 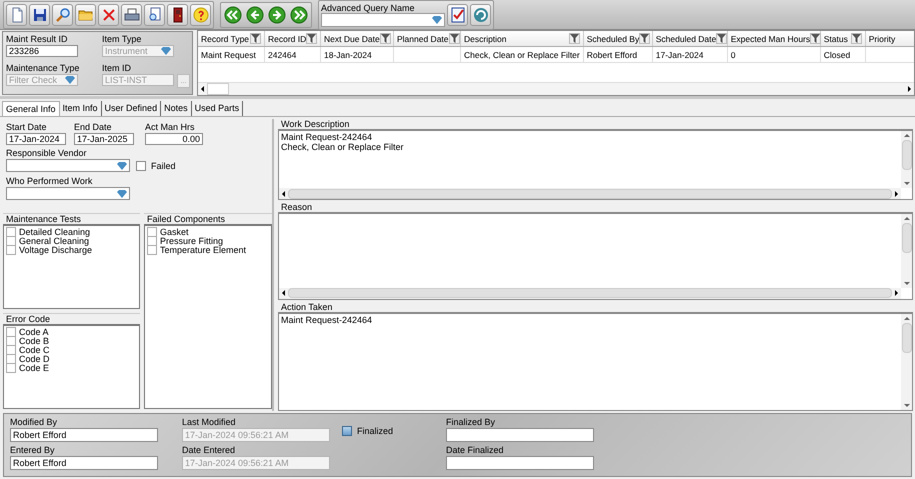 What do you see at coordinates (117, 68) in the screenshot?
I see `field-label: Item ID` at bounding box center [117, 68].